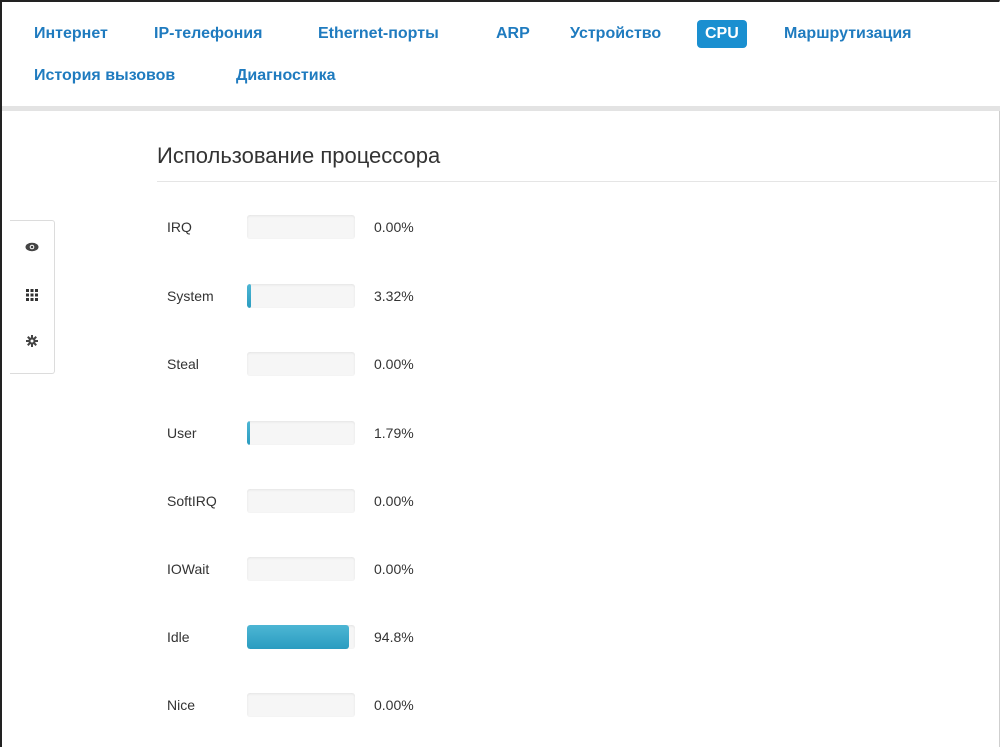 The width and height of the screenshot is (1000, 747). Describe the element at coordinates (513, 34) in the screenshot. I see `tab-arp: ARP` at that location.